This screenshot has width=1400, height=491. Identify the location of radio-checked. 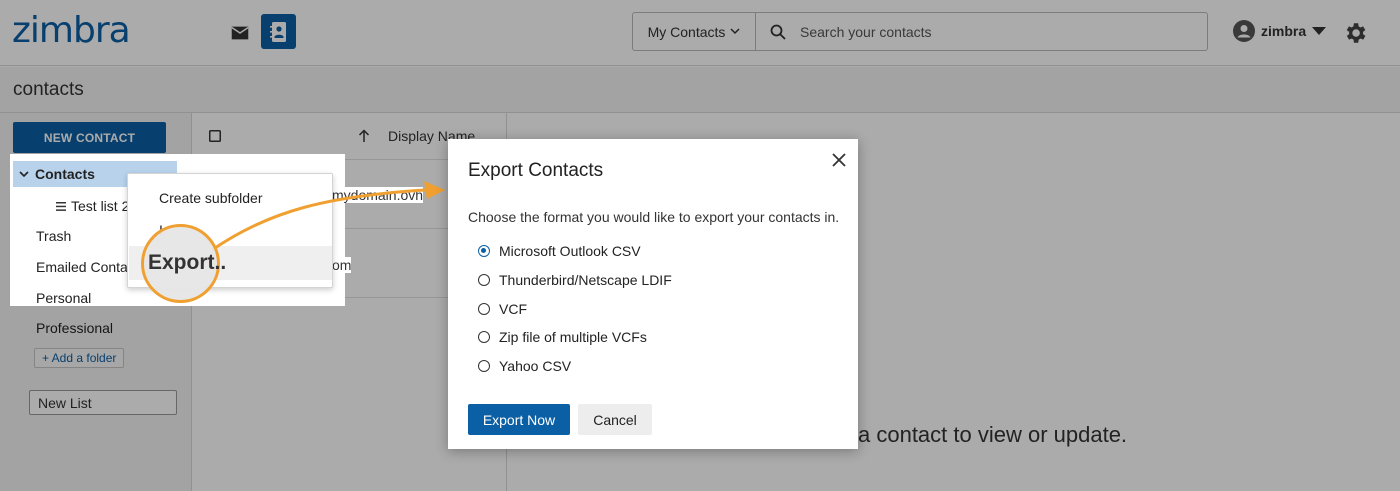
(484, 251).